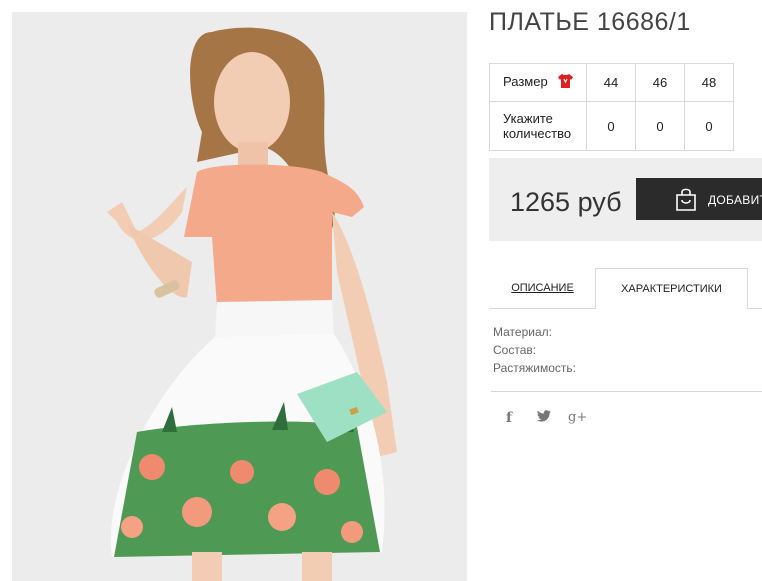 This screenshot has width=762, height=581. What do you see at coordinates (660, 126) in the screenshot?
I see `quantity-input-46: 0` at bounding box center [660, 126].